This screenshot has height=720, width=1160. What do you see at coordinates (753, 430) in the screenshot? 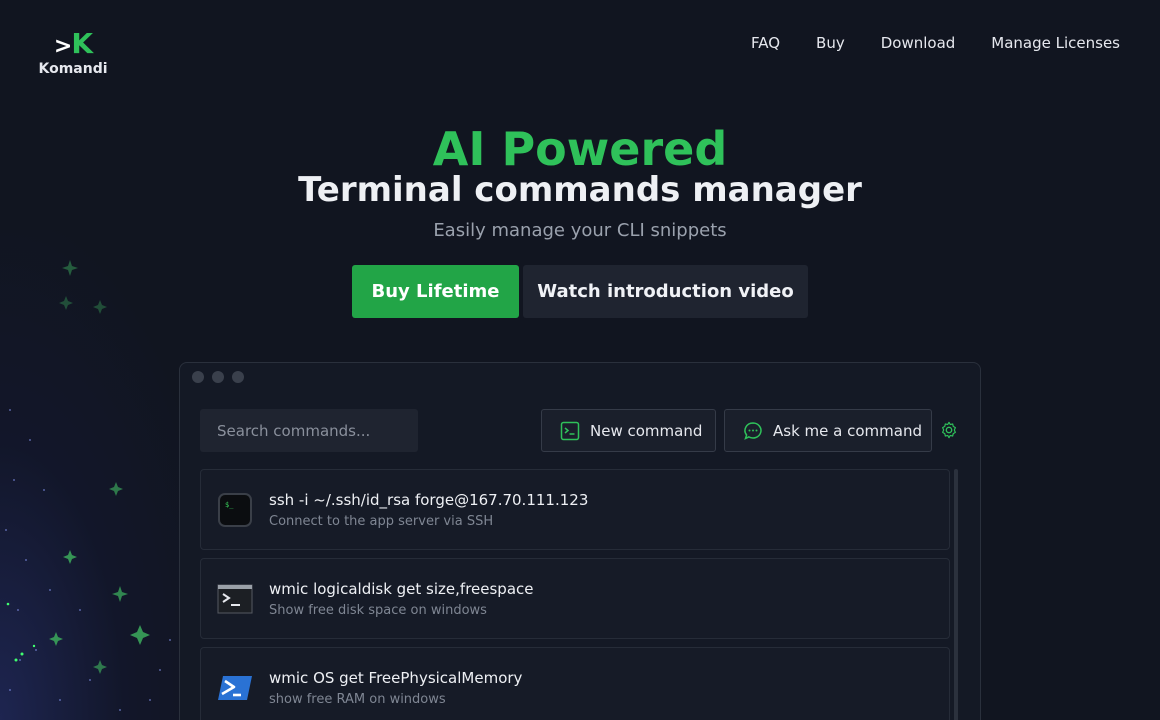
I see `chat-bubble-icon` at bounding box center [753, 430].